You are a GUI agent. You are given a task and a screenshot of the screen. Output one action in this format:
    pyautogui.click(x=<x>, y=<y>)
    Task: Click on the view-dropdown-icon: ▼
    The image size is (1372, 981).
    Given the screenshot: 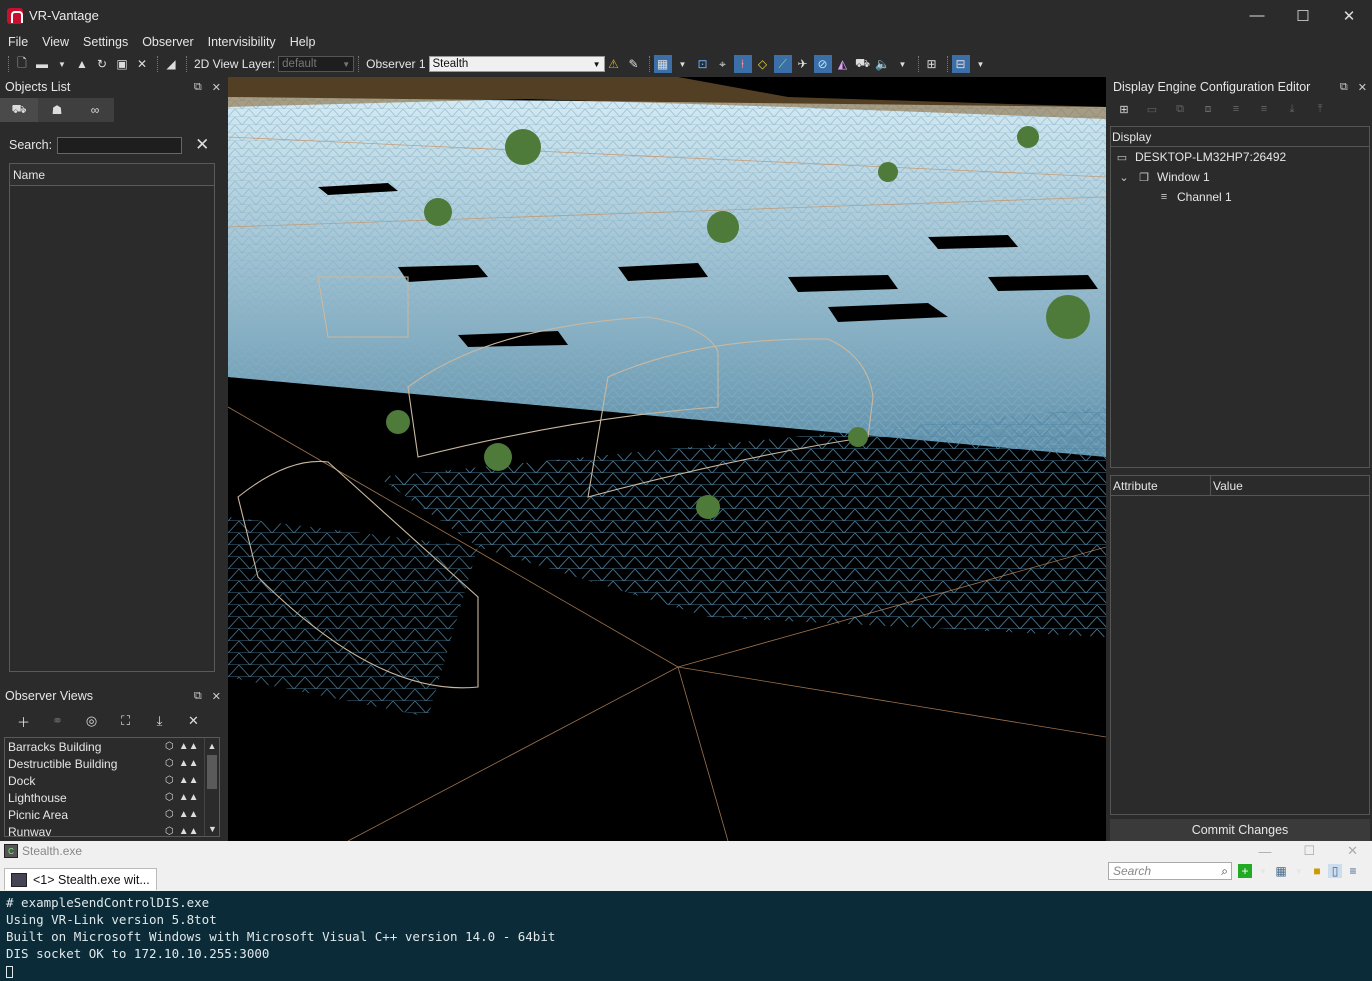 What is the action you would take?
    pyautogui.click(x=1299, y=871)
    